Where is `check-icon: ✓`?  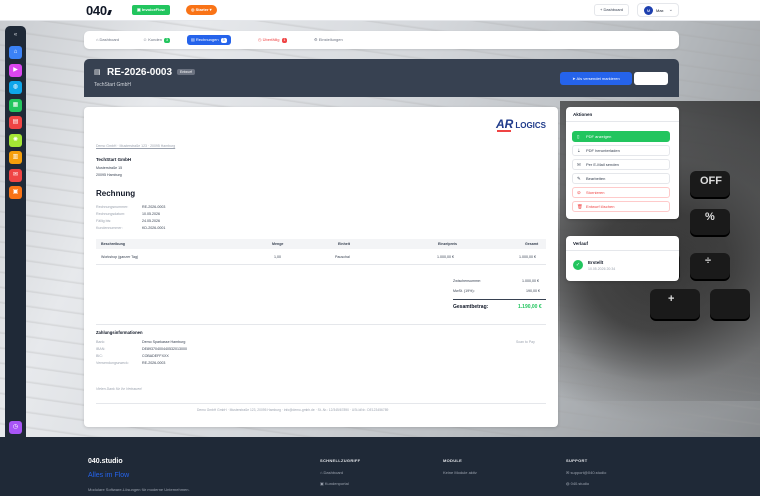 check-icon: ✓ is located at coordinates (578, 265).